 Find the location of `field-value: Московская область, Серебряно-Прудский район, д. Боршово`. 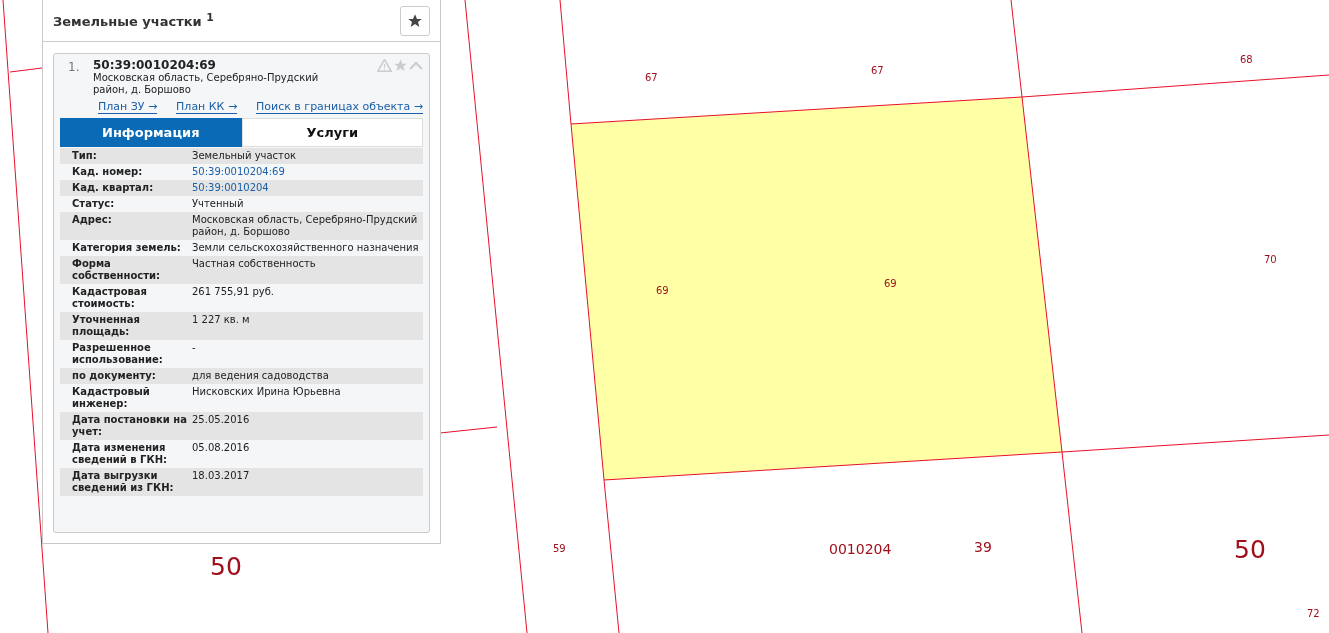

field-value: Московская область, Серебряно-Прудский район, д. Боршово is located at coordinates (305, 226).